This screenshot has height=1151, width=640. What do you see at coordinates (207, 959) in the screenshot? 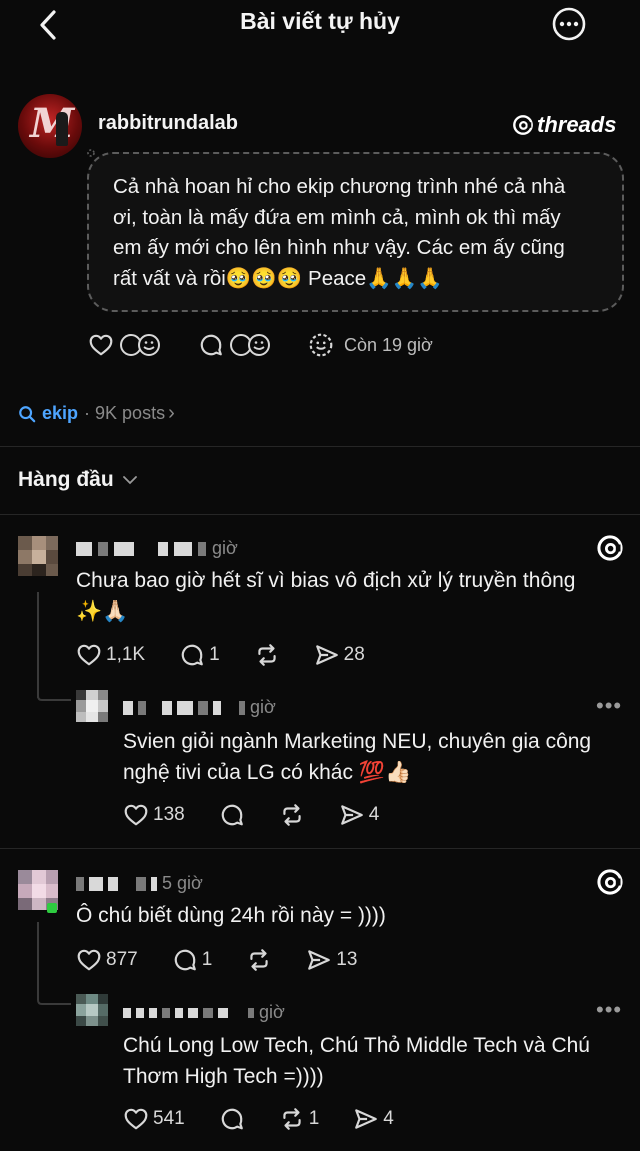
I see `reply-count: 1` at bounding box center [207, 959].